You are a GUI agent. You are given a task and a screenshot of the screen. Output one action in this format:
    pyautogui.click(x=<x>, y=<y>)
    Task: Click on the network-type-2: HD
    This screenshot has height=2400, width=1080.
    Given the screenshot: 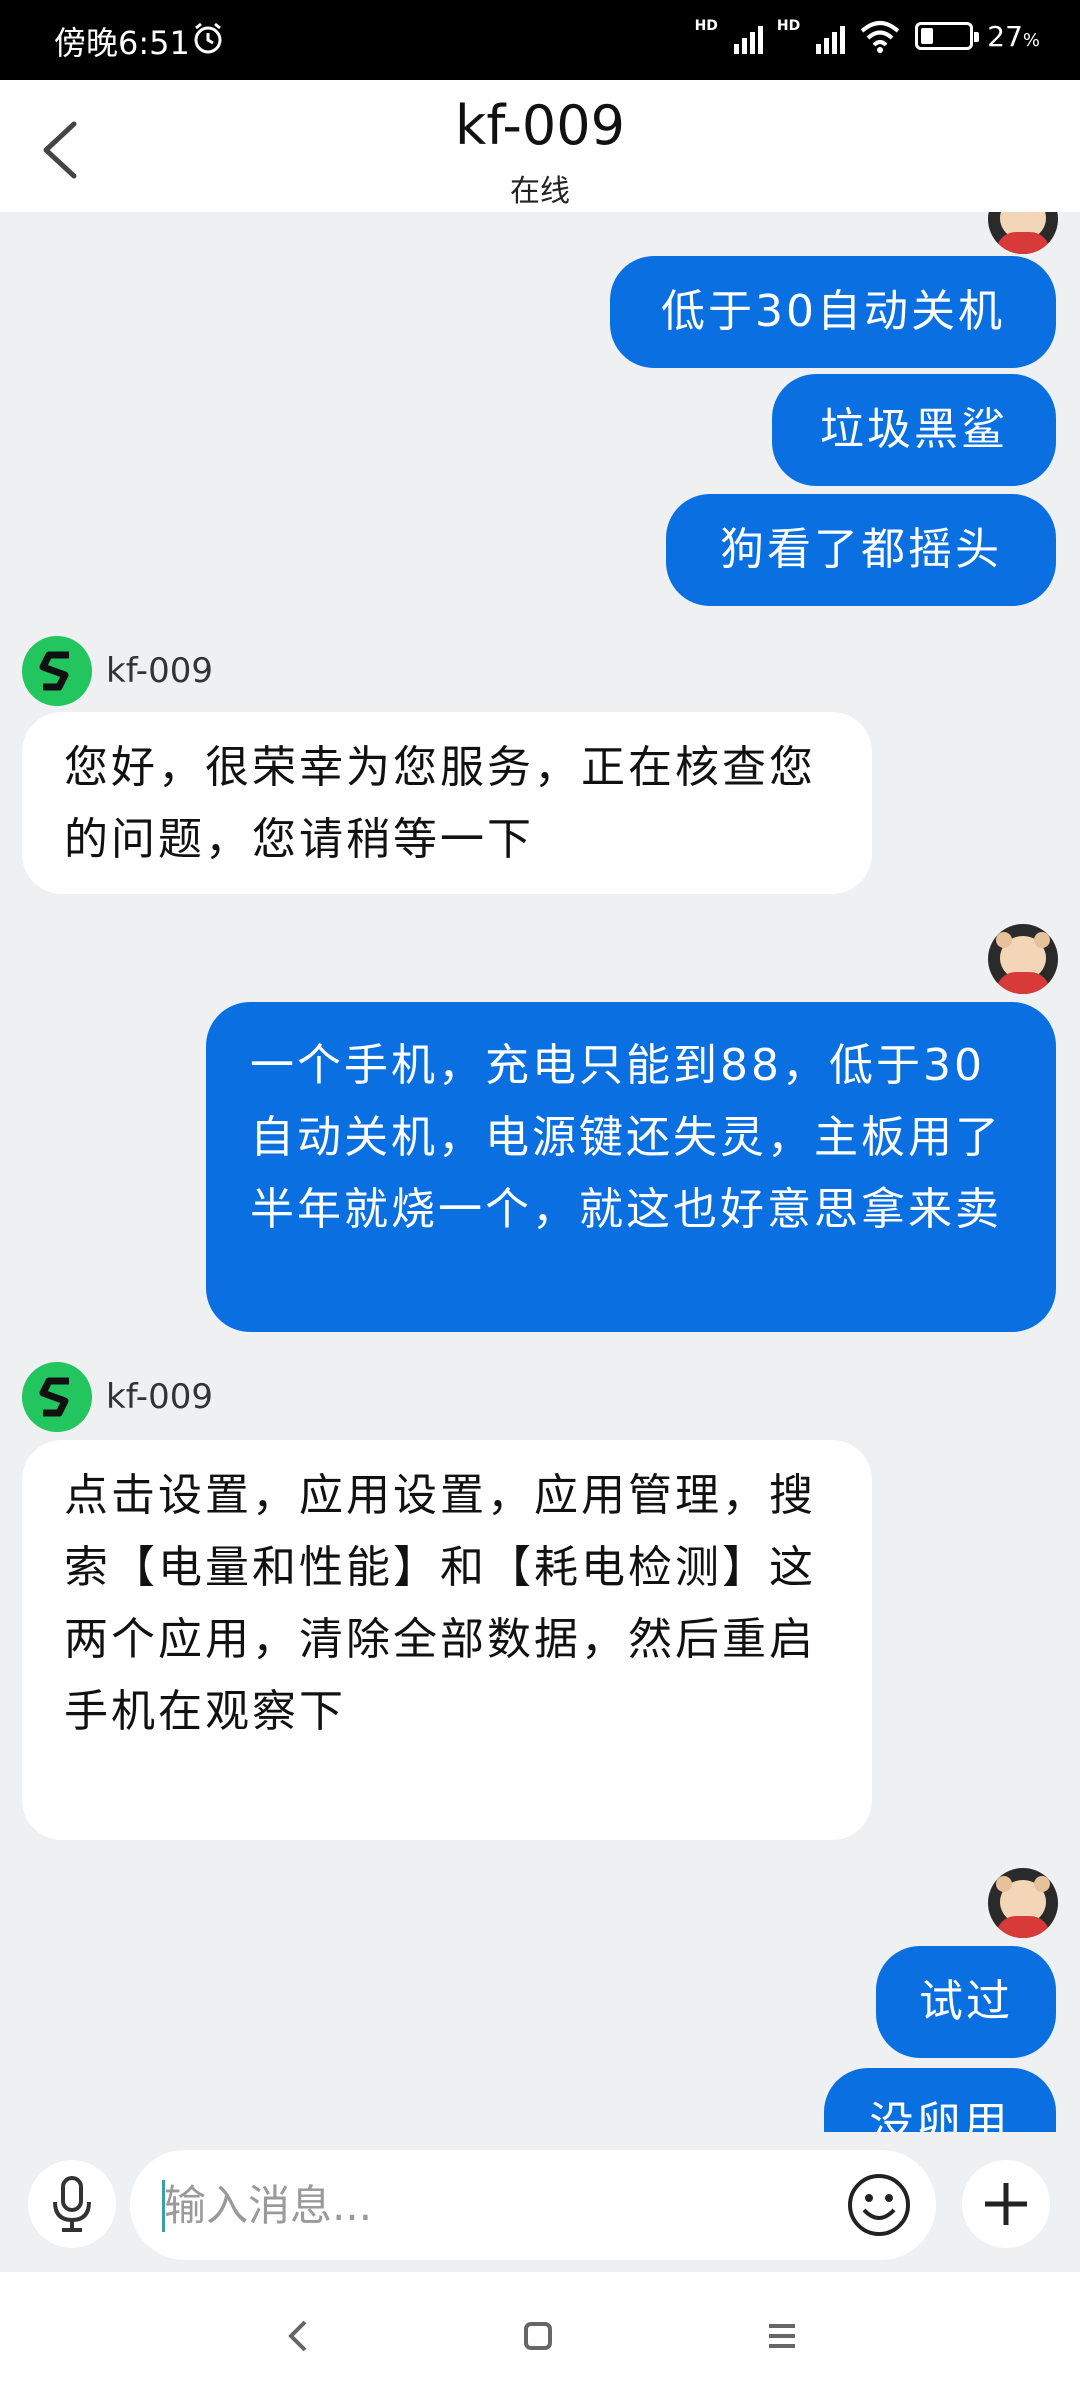 What is the action you would take?
    pyautogui.click(x=788, y=26)
    